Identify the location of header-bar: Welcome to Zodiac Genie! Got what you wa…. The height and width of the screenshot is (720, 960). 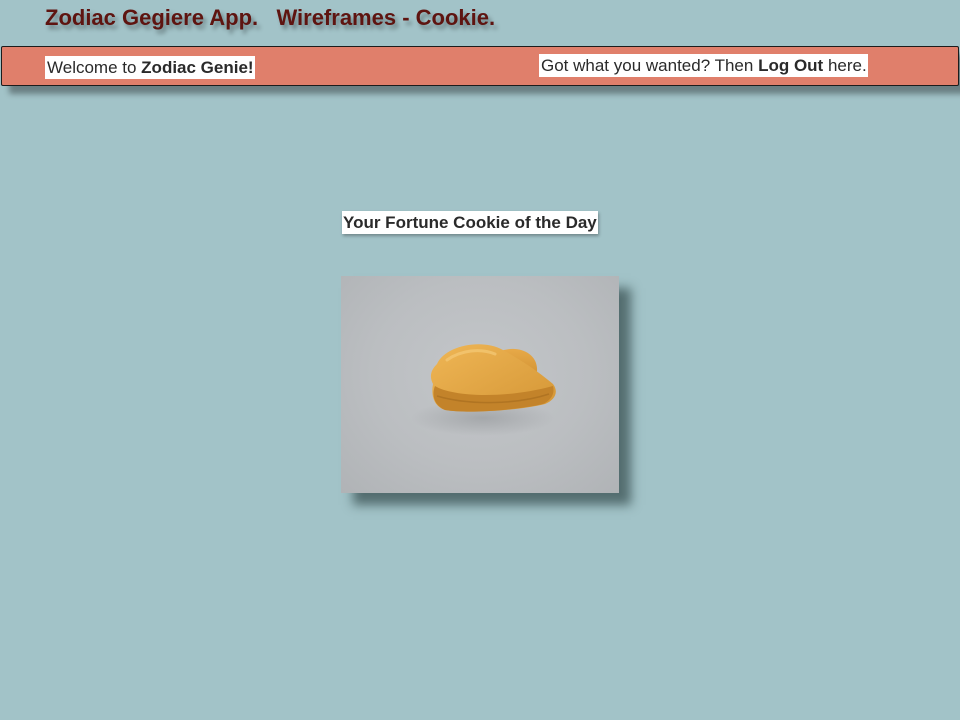
(480, 66).